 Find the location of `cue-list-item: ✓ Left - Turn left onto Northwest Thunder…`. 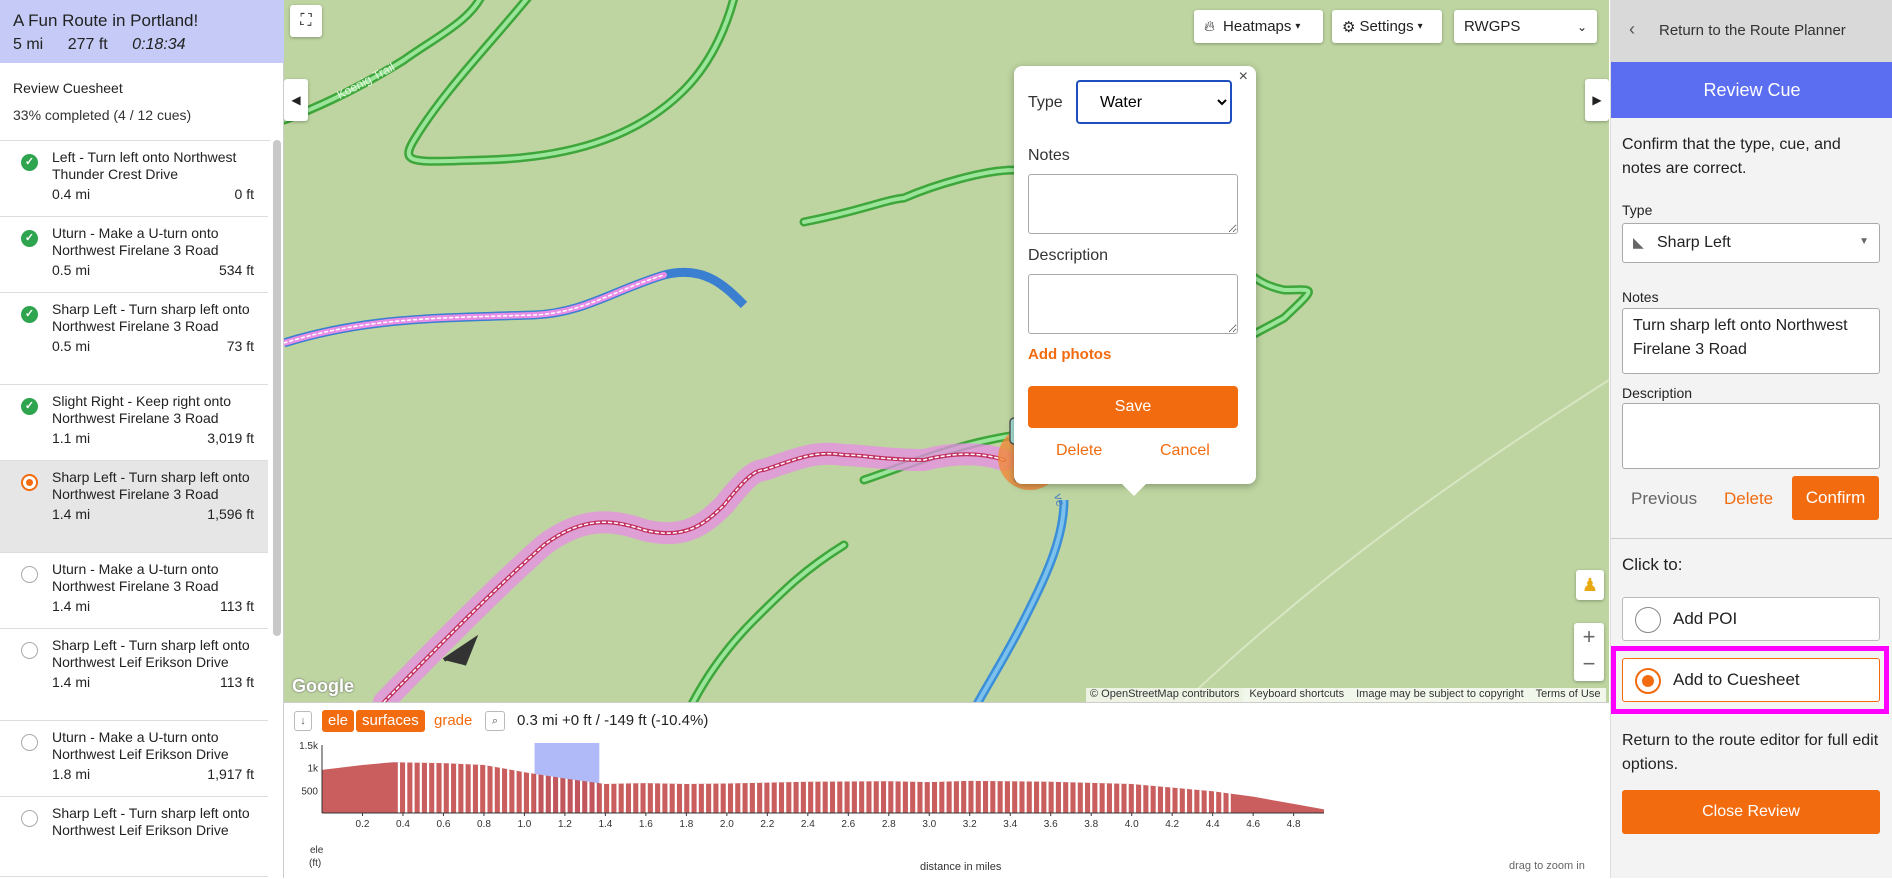

cue-list-item: ✓ Left - Turn left onto Northwest Thunder… is located at coordinates (134, 179).